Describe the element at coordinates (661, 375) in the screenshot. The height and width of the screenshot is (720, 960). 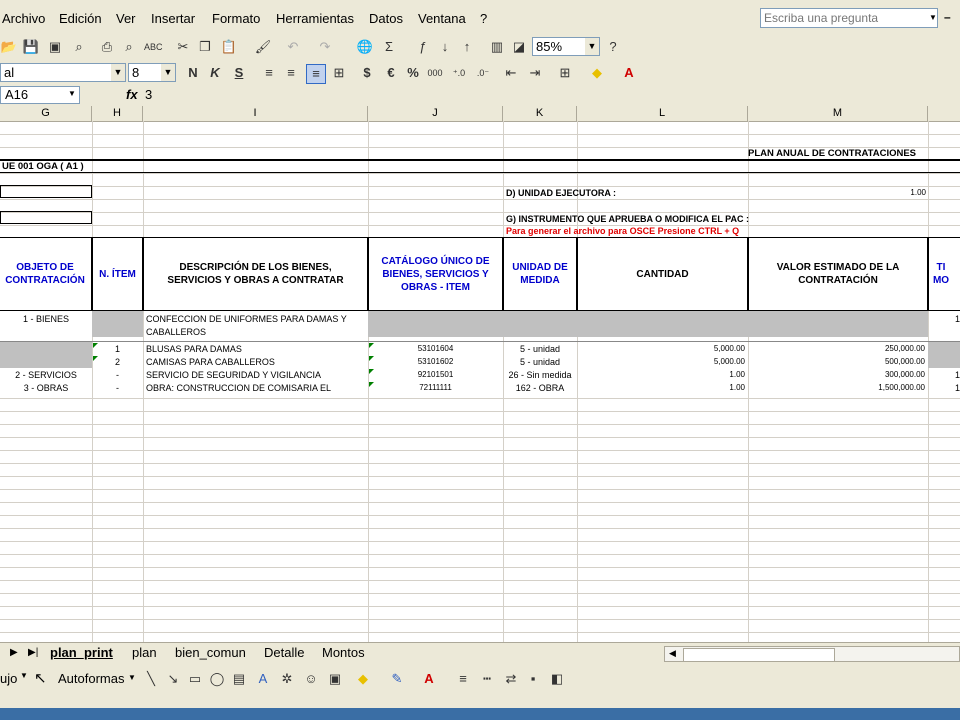
I see `row5-cantidad: 1.00` at that location.